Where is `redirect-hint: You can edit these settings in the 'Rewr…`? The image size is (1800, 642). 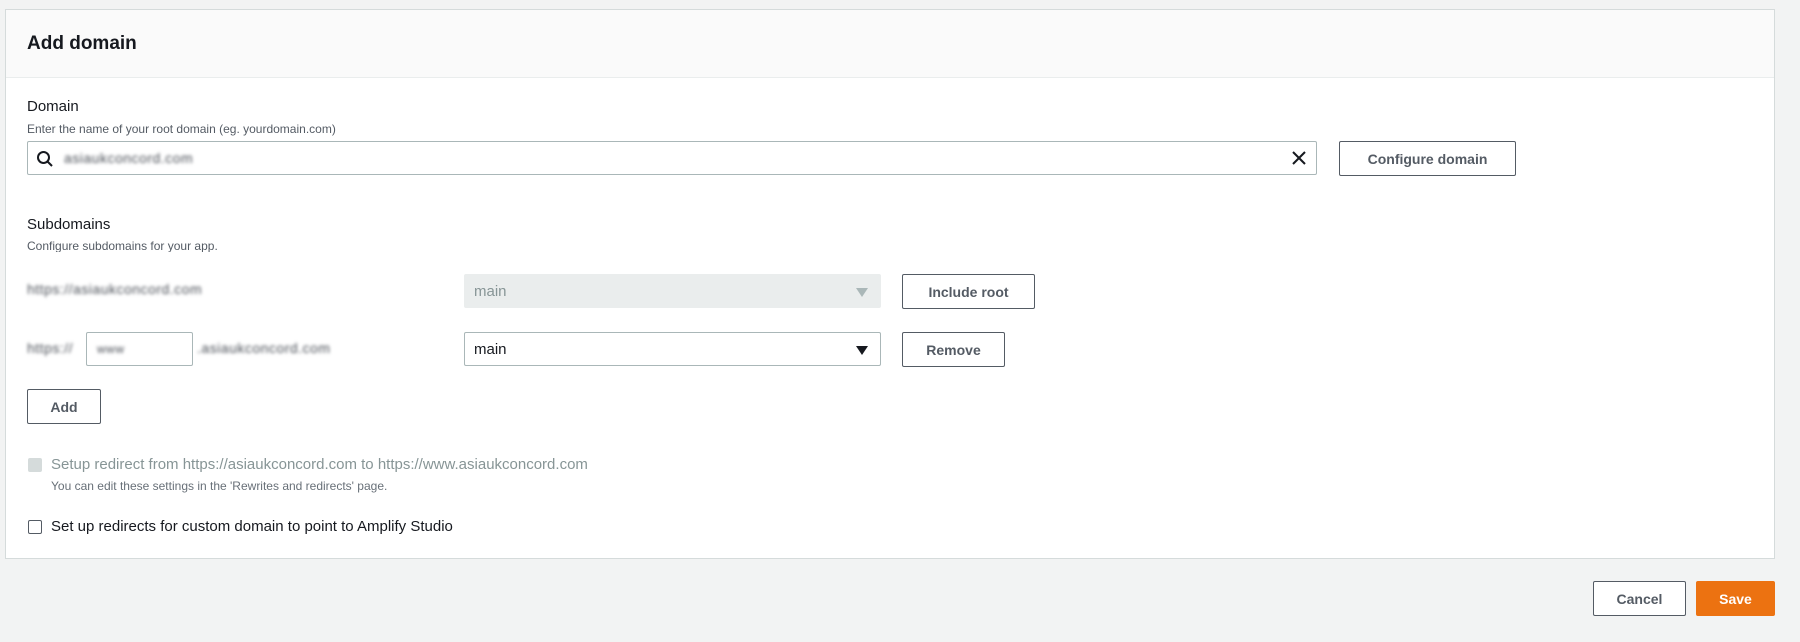 redirect-hint: You can edit these settings in the 'Rewr… is located at coordinates (219, 486).